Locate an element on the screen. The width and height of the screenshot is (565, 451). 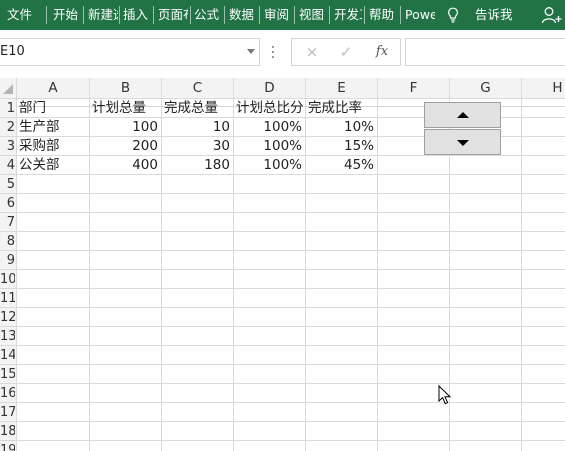
triangle-down-icon is located at coordinates (463, 143).